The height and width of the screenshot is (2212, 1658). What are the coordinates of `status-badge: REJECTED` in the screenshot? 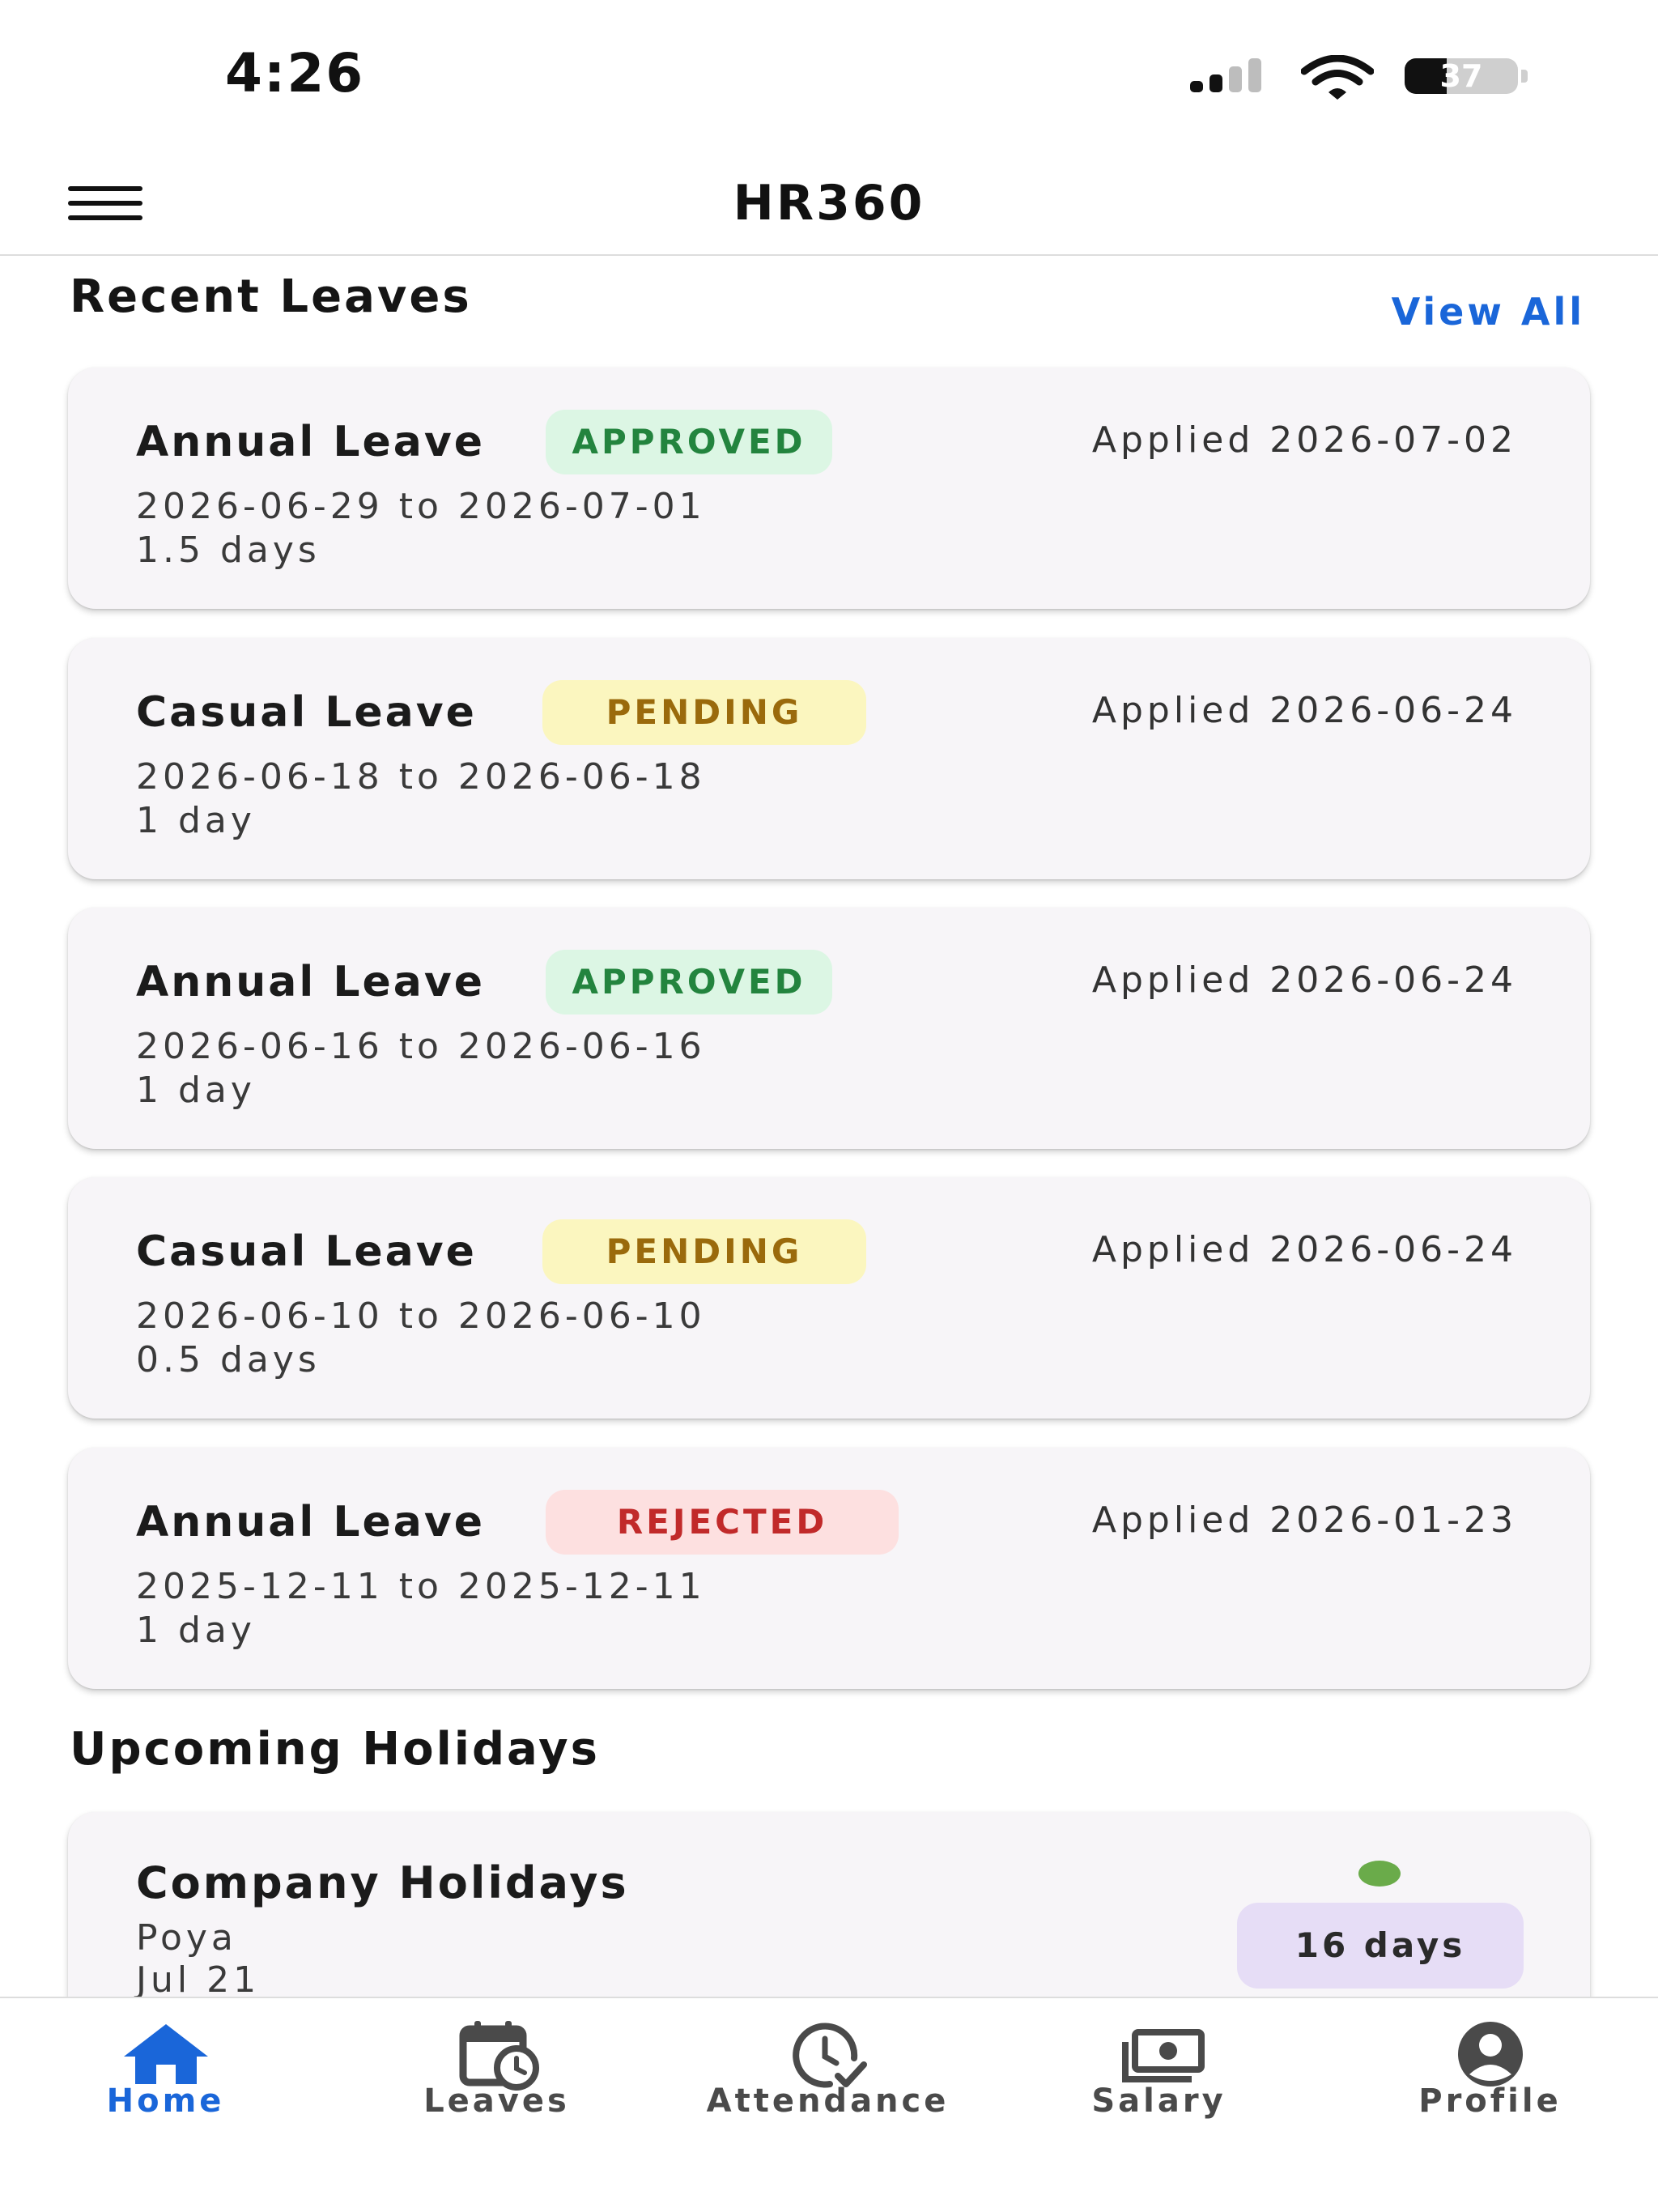 It's located at (722, 1523).